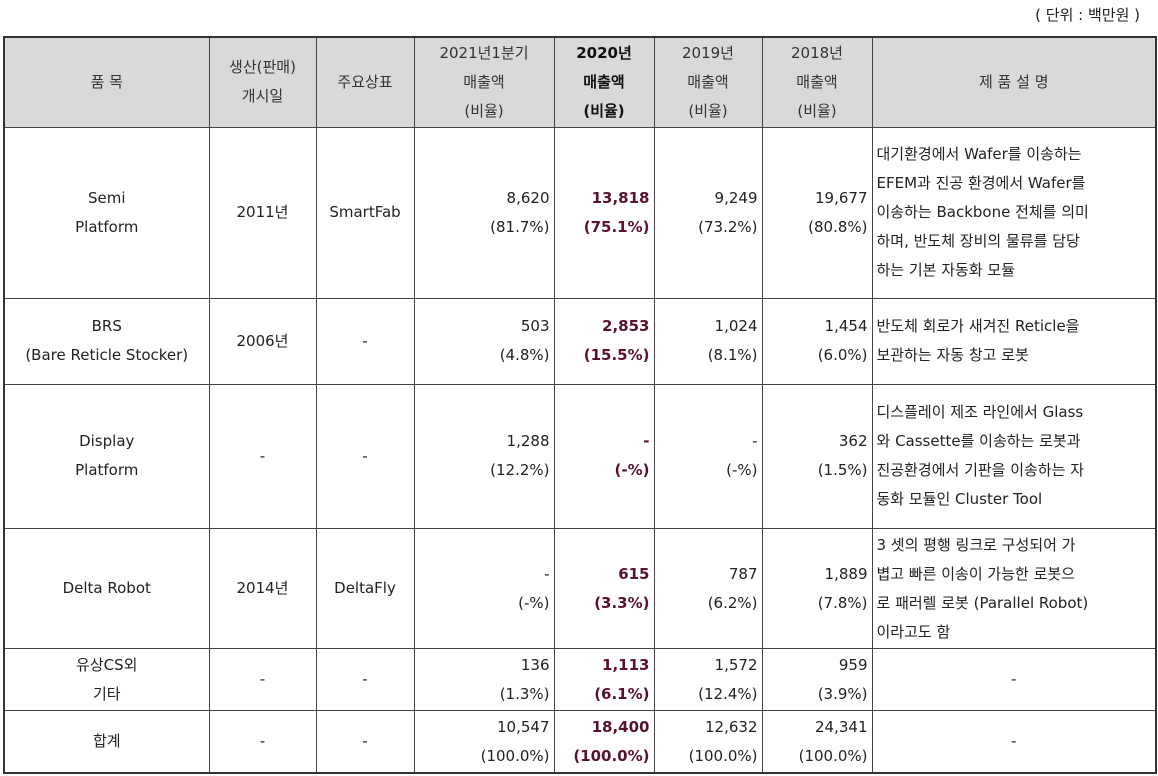 Image resolution: width=1158 pixels, height=776 pixels. I want to click on sales-y2019-cell: 12,632 (100.0%), so click(708, 742).